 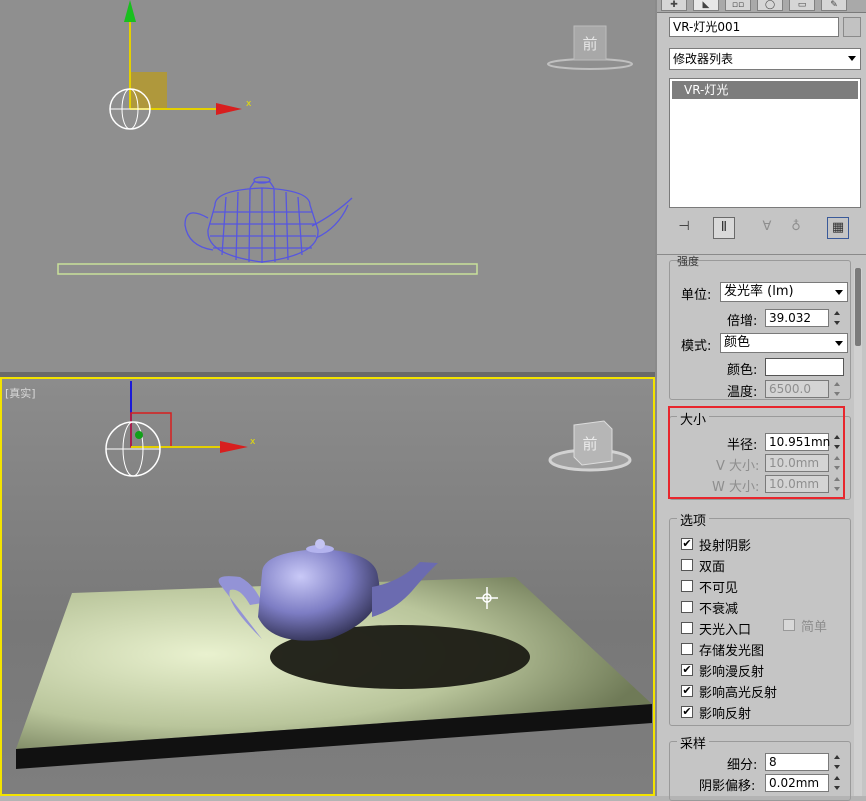 What do you see at coordinates (837, 762) in the screenshot?
I see `subdivs-spinner` at bounding box center [837, 762].